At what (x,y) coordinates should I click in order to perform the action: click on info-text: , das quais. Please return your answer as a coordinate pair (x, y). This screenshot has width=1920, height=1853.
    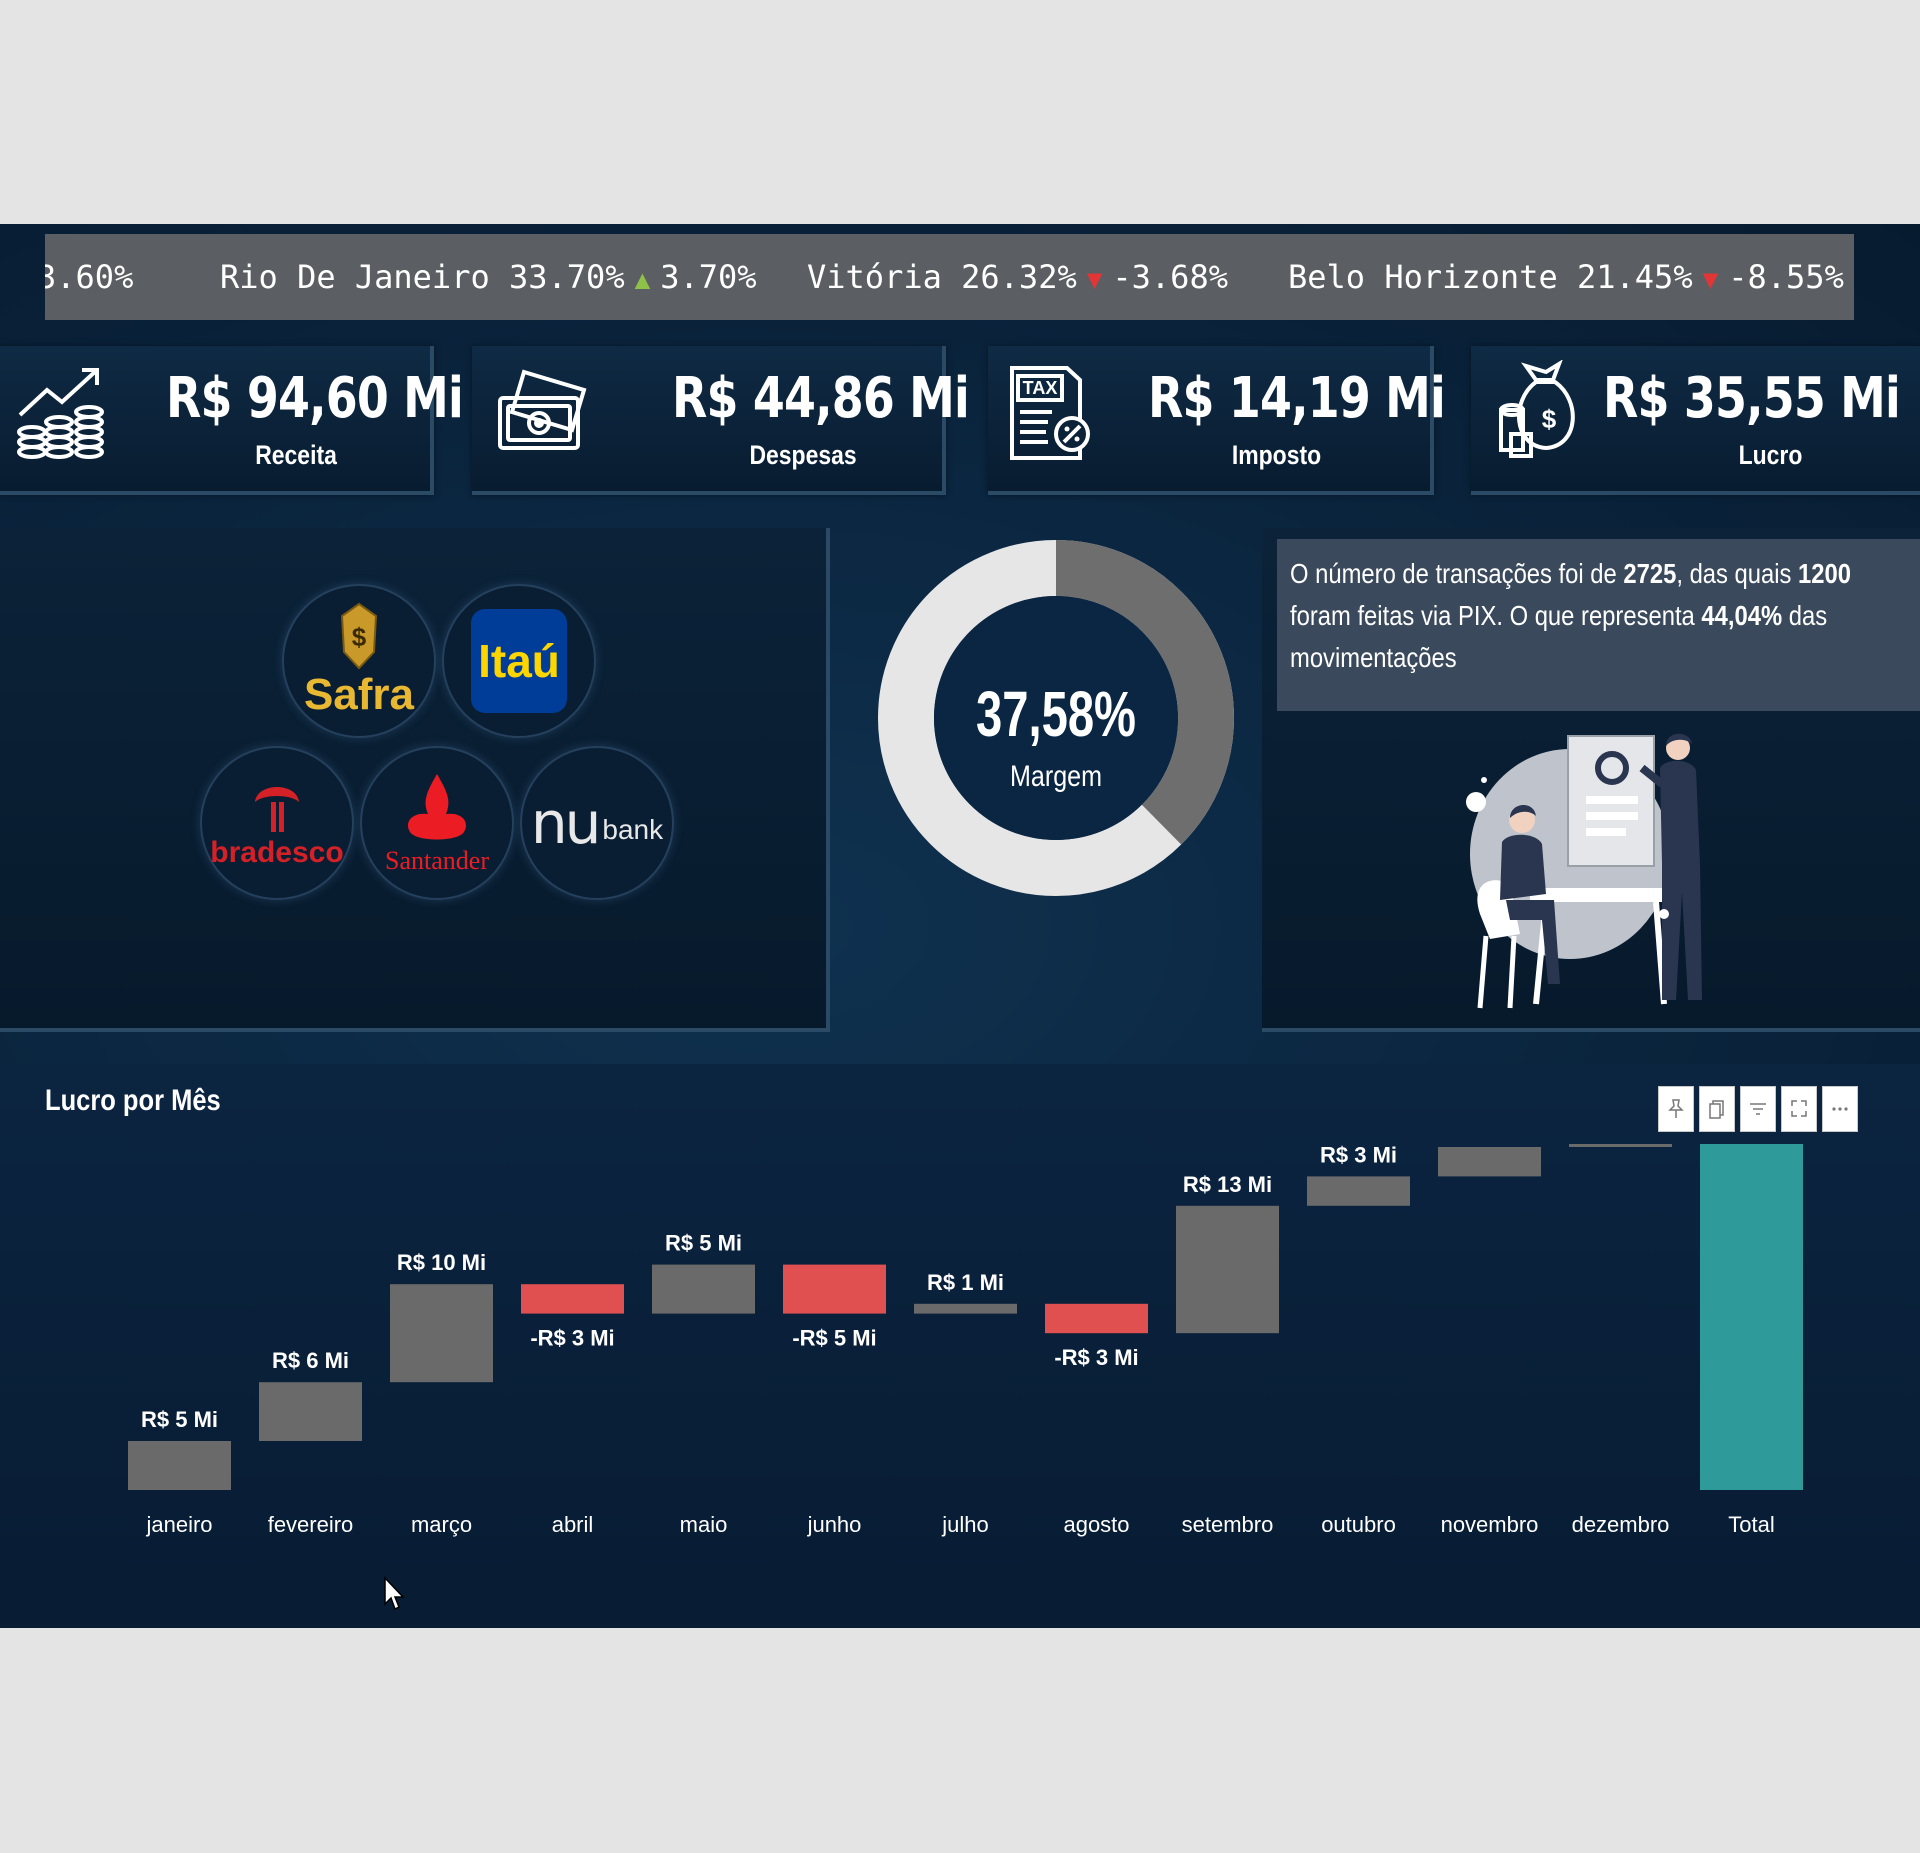
    Looking at the image, I should click on (1737, 573).